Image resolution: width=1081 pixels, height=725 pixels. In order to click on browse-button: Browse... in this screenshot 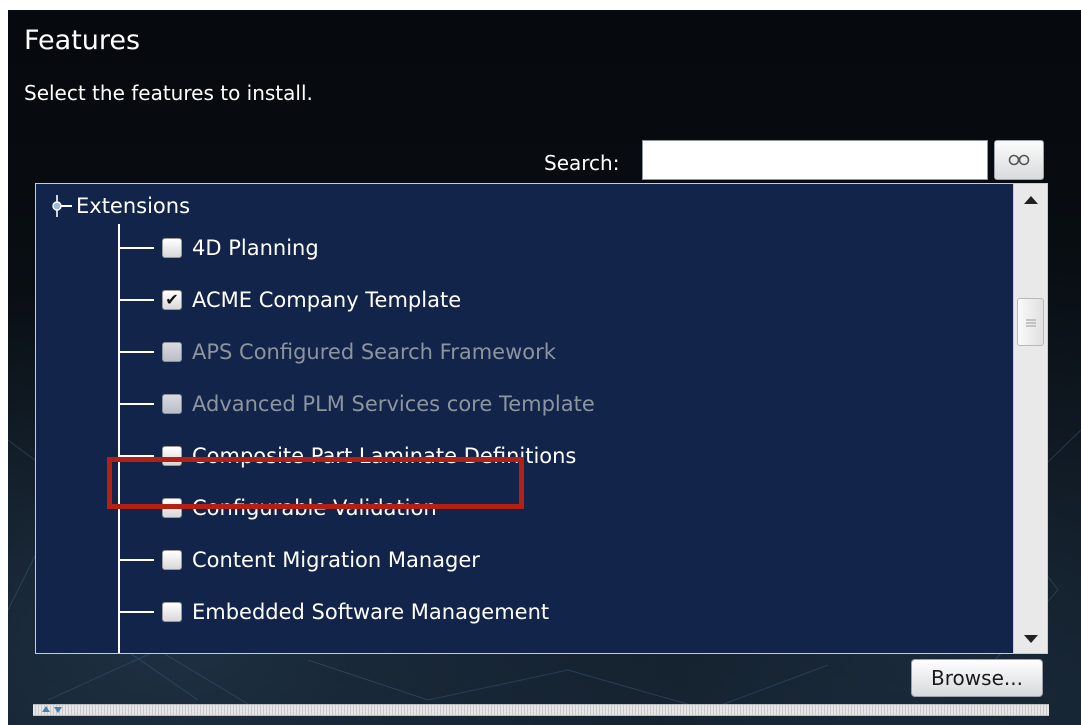, I will do `click(977, 678)`.